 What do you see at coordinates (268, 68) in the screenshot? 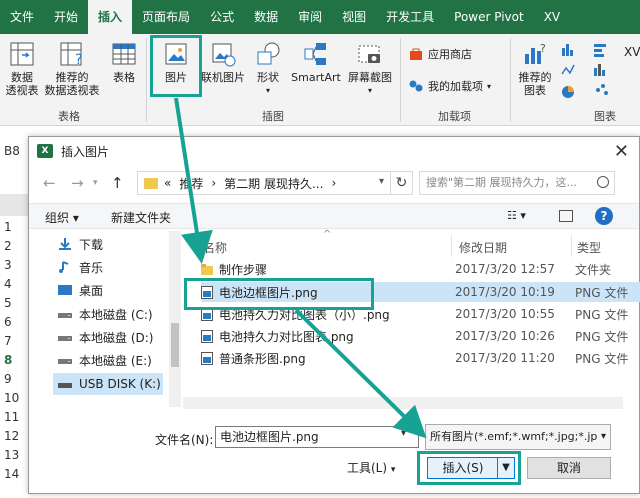
I see `shapes-button: 形状 ▾` at bounding box center [268, 68].